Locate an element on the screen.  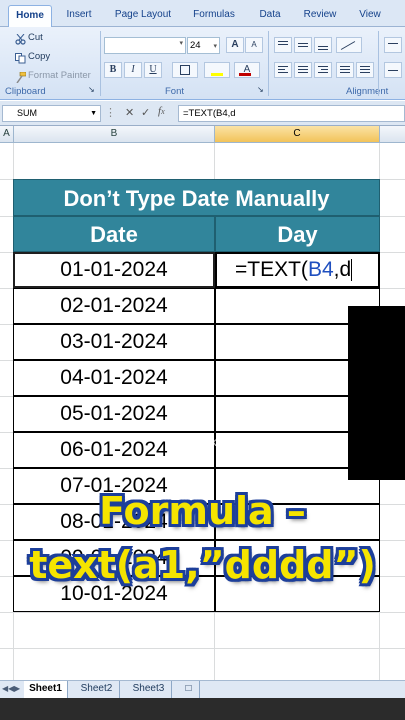
chevron-down-icon: ▼ is located at coordinates (93, 113).